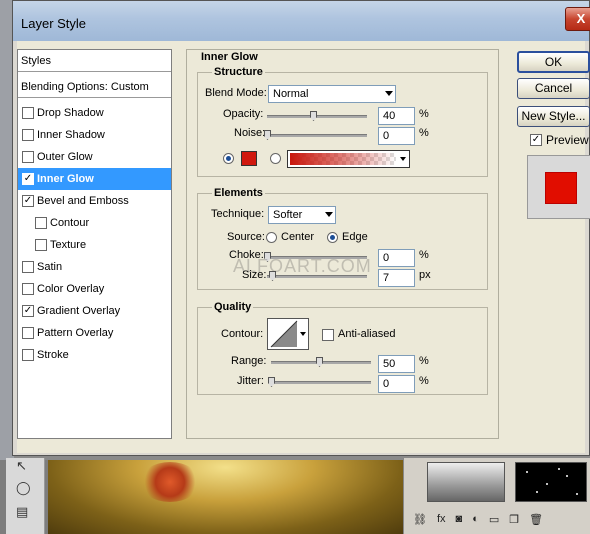 This screenshot has height=534, width=590. Describe the element at coordinates (271, 237) in the screenshot. I see `source-center-radio` at that location.